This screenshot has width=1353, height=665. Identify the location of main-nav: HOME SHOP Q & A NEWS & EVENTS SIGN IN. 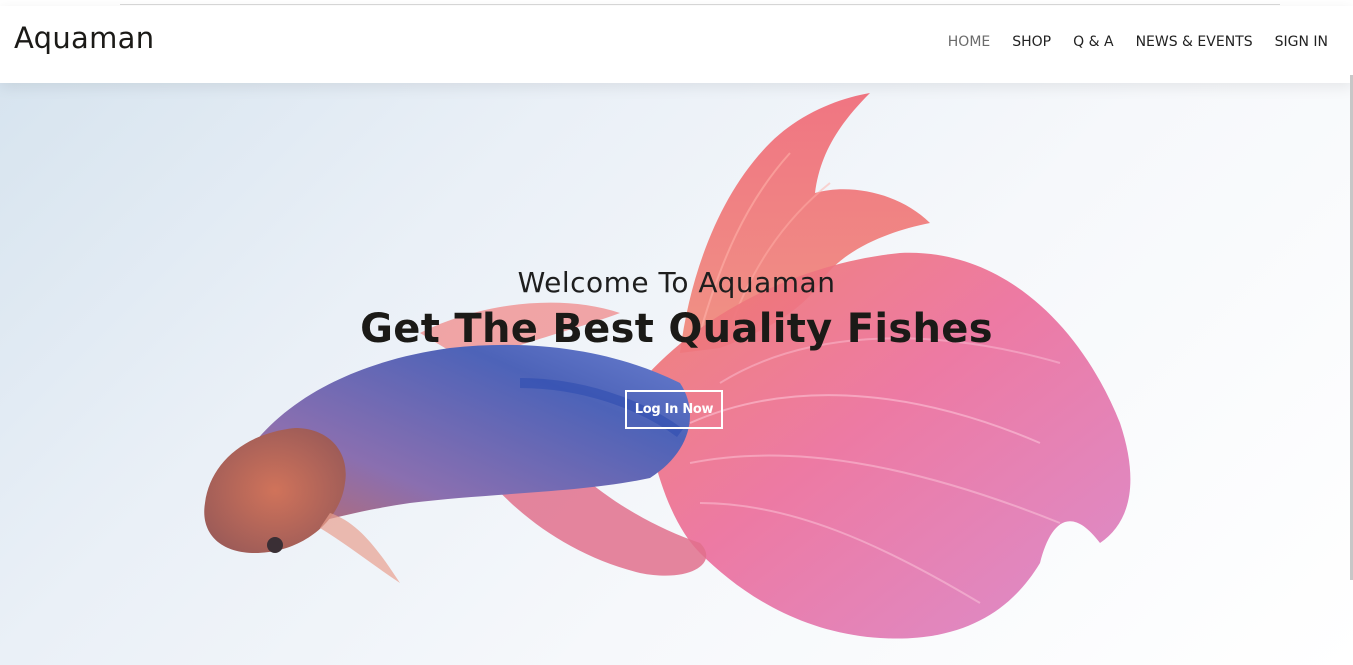
(1138, 42).